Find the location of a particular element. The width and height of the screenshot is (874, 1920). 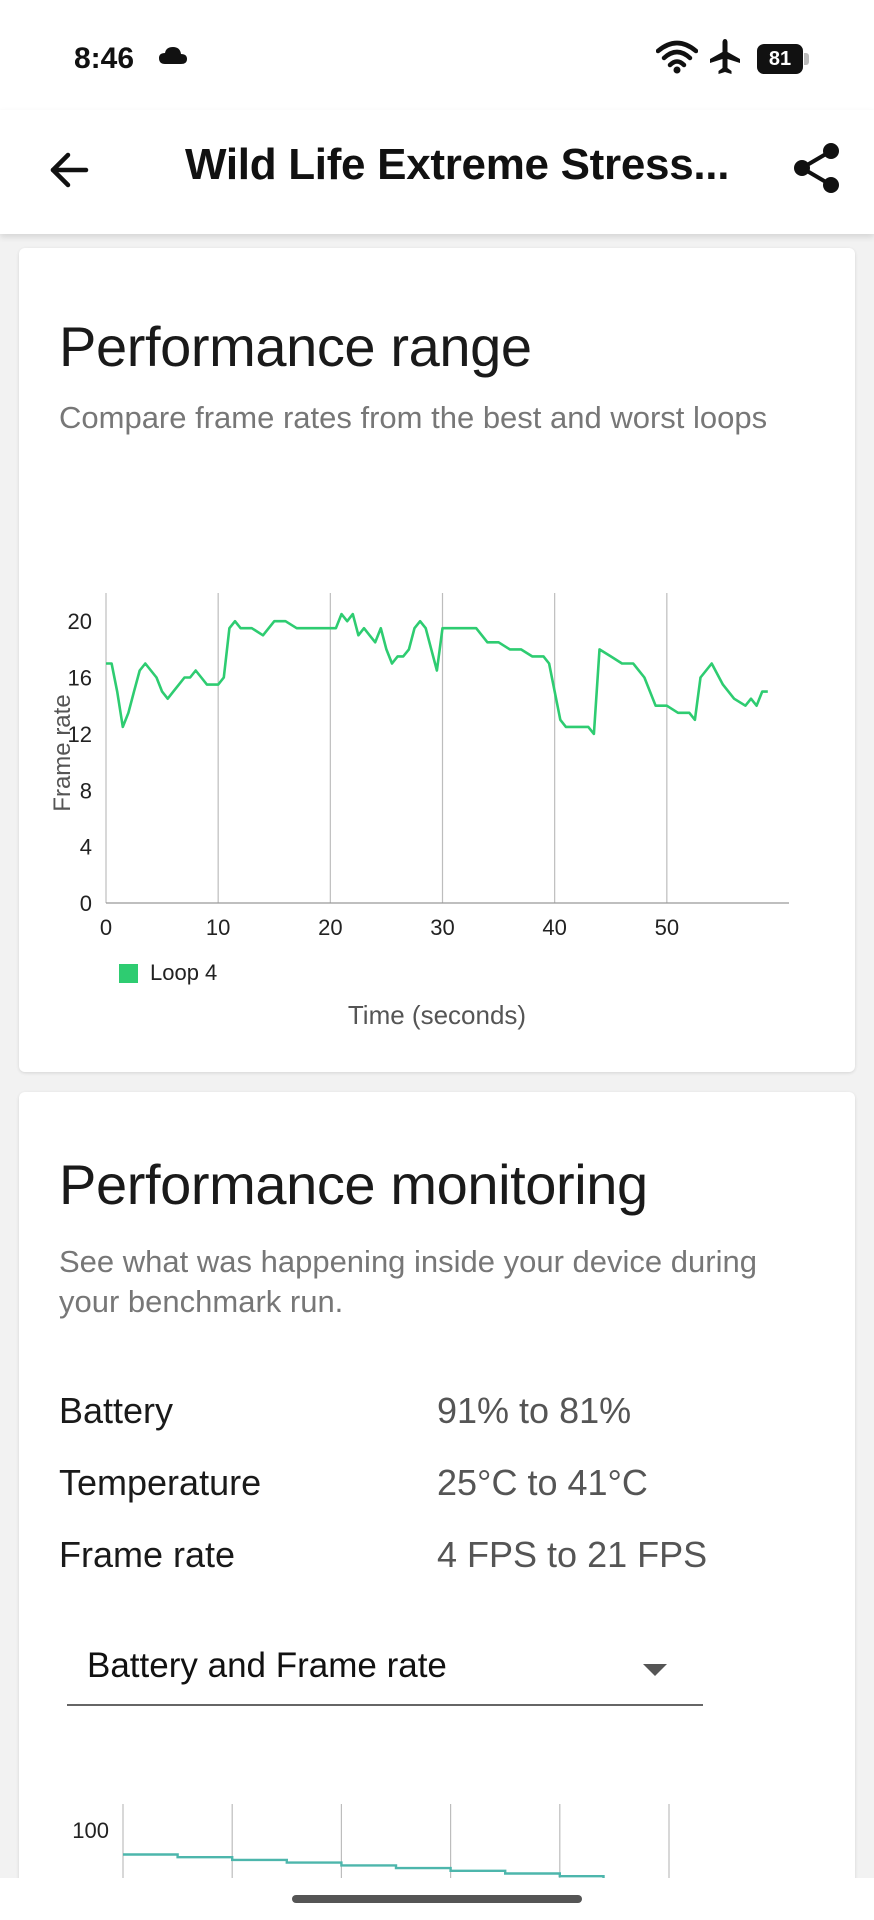

wifi-icon is located at coordinates (677, 57).